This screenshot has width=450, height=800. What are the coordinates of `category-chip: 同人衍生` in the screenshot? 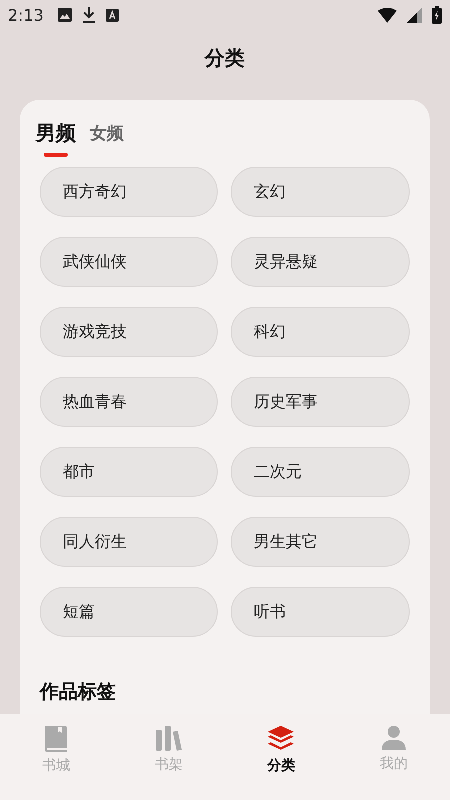 It's located at (129, 542).